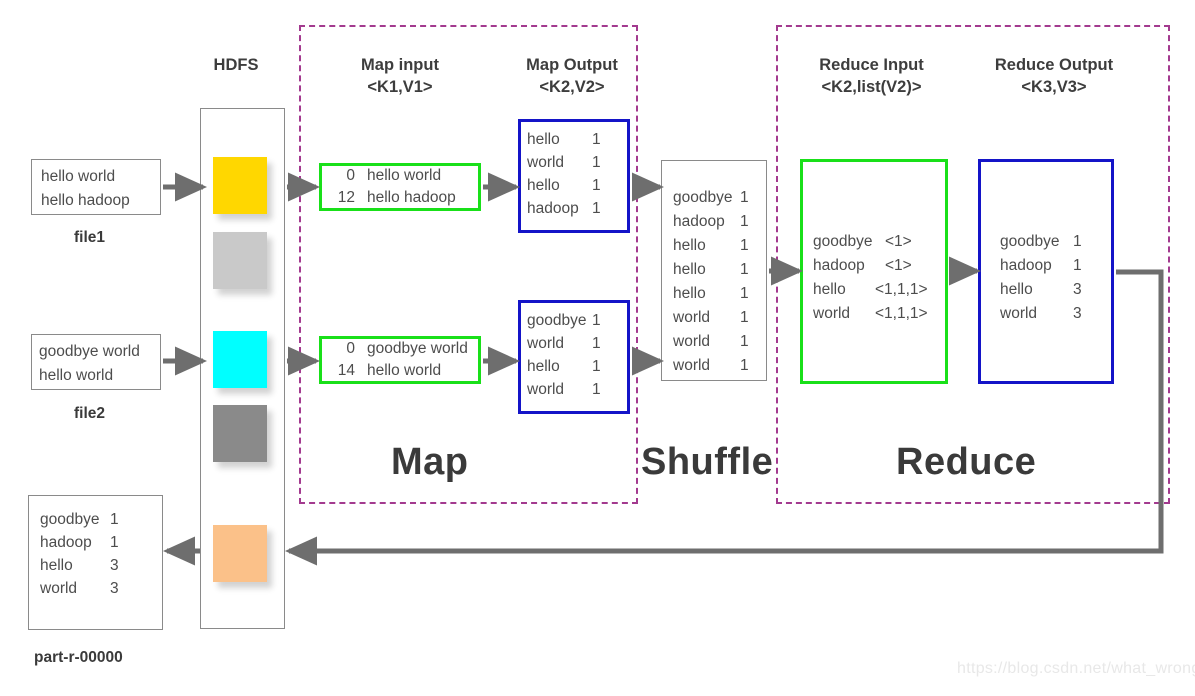  What do you see at coordinates (400, 87) in the screenshot?
I see `map-input-header-line2: <K1,V1>` at bounding box center [400, 87].